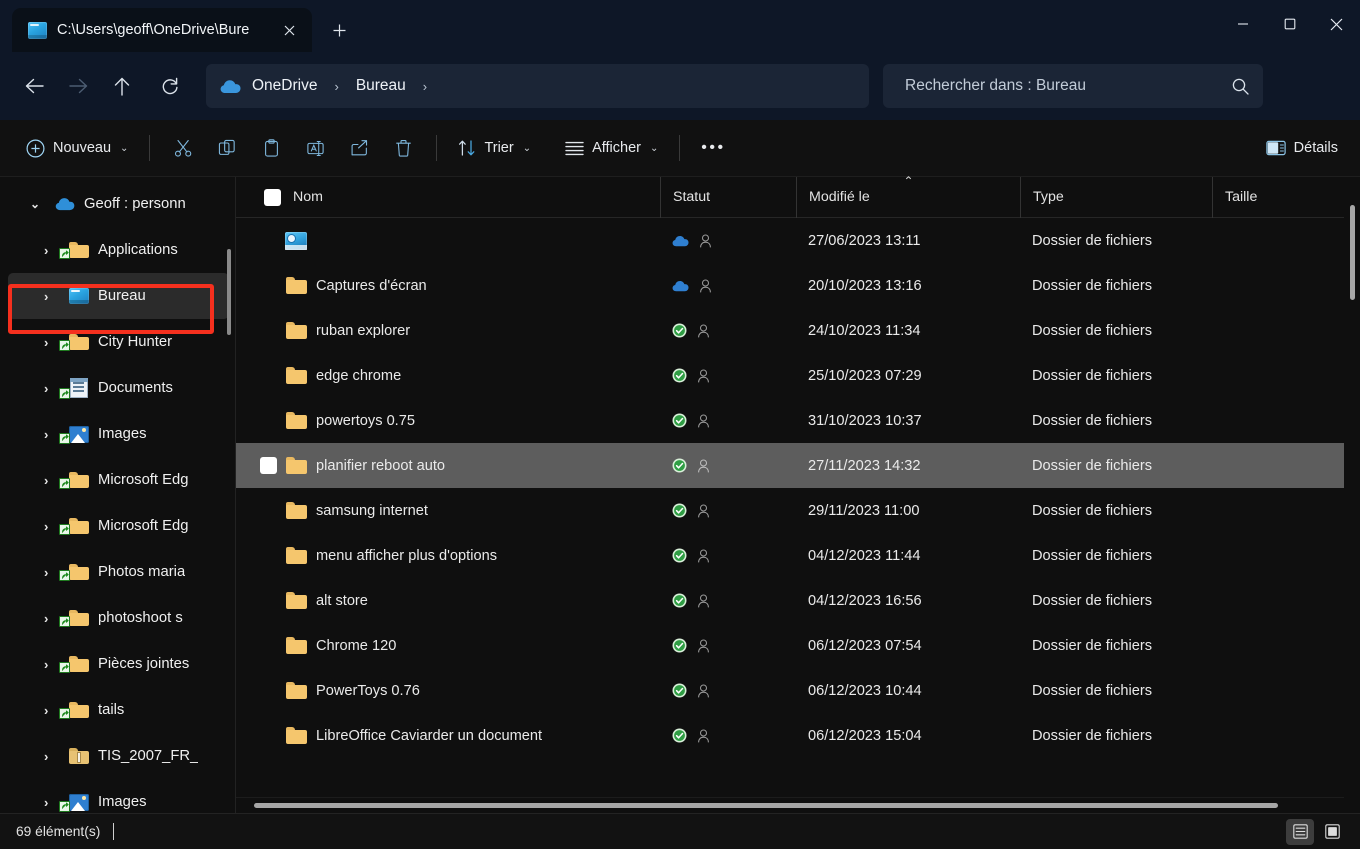  Describe the element at coordinates (227, 148) in the screenshot. I see `copy-button` at that location.